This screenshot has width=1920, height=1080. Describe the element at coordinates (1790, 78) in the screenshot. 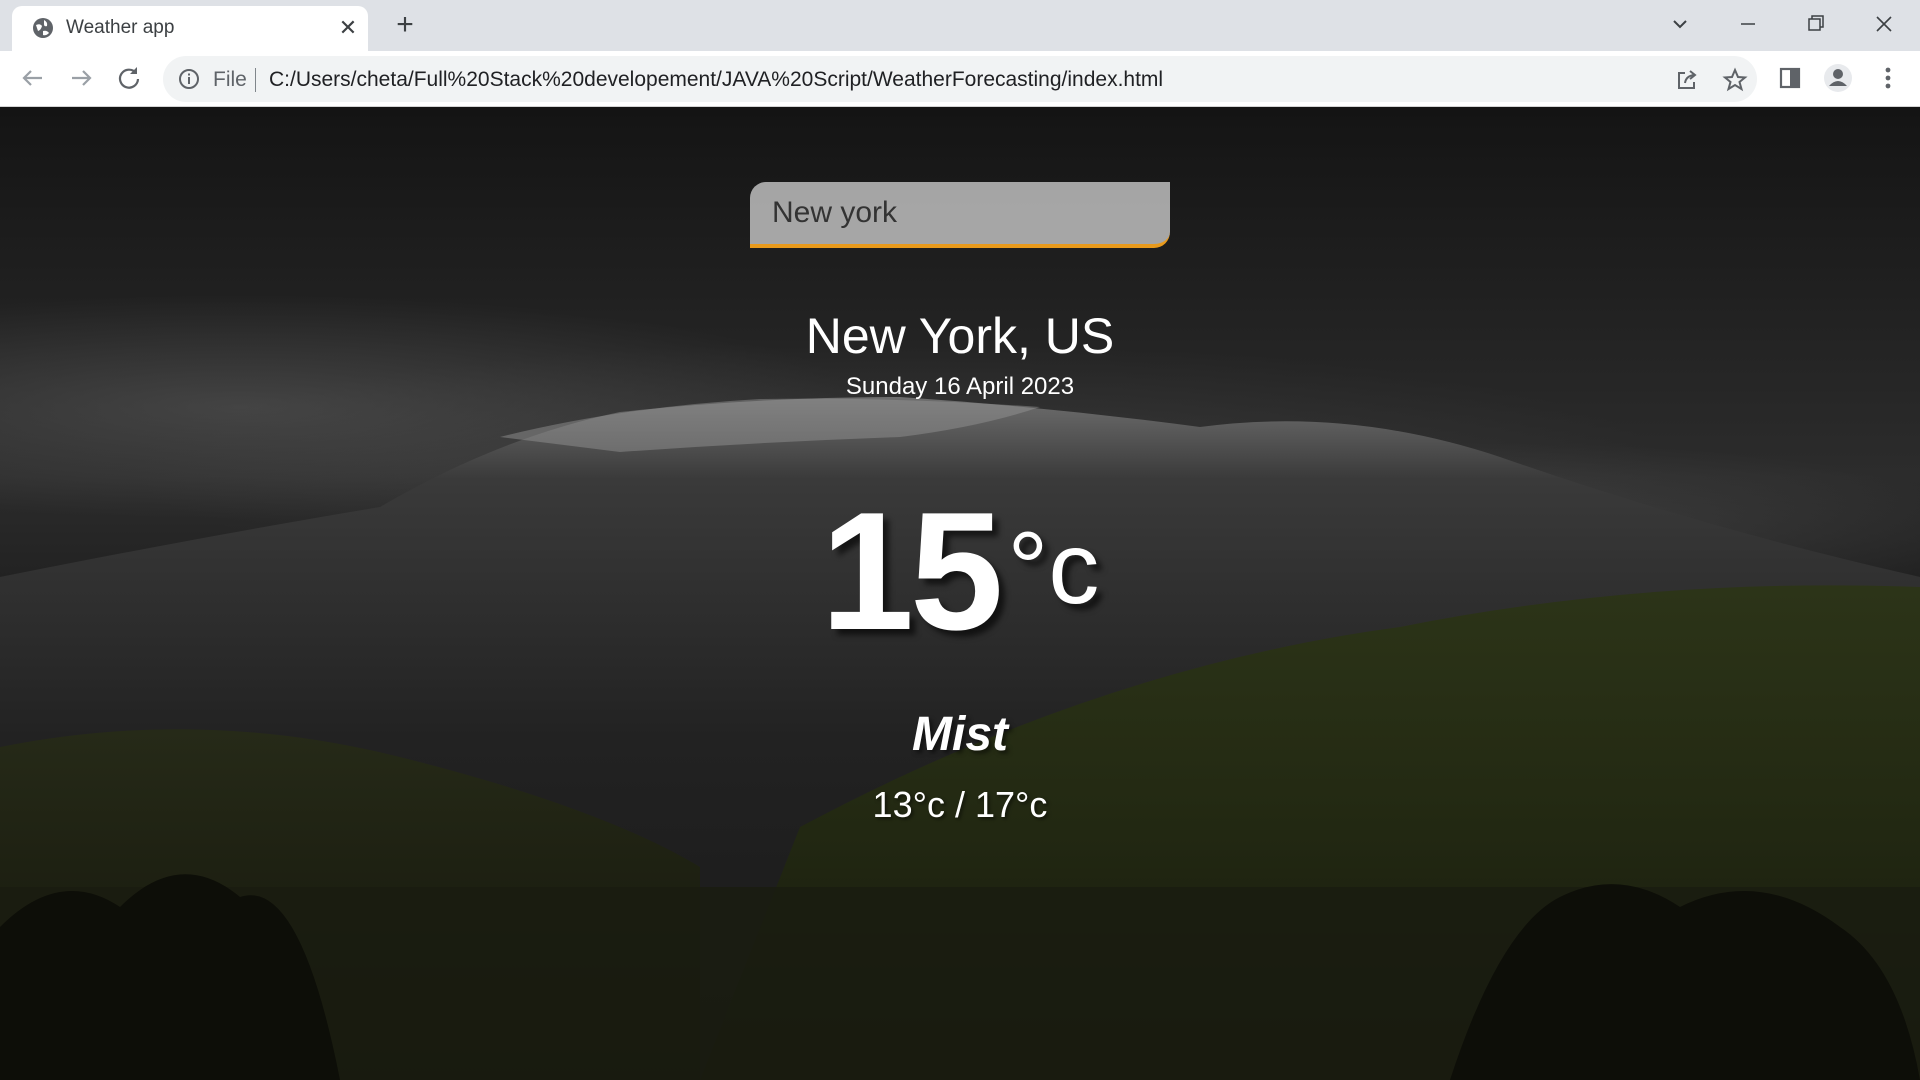

I see `side-panel-icon` at that location.